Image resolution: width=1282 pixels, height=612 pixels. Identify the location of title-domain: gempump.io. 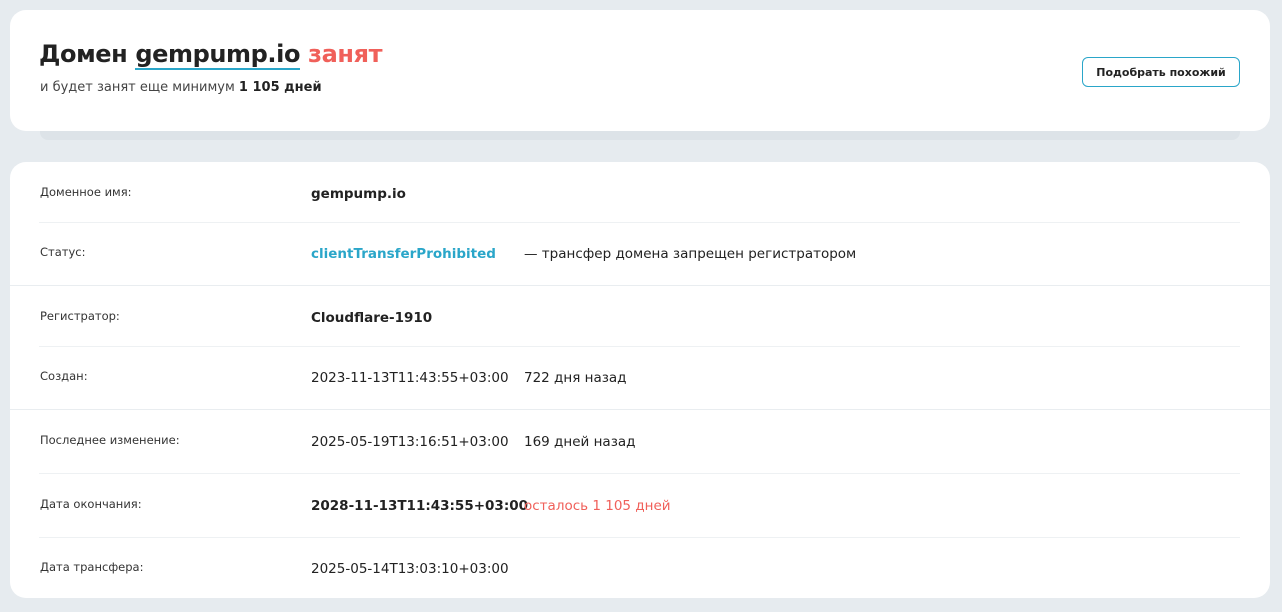
(218, 55).